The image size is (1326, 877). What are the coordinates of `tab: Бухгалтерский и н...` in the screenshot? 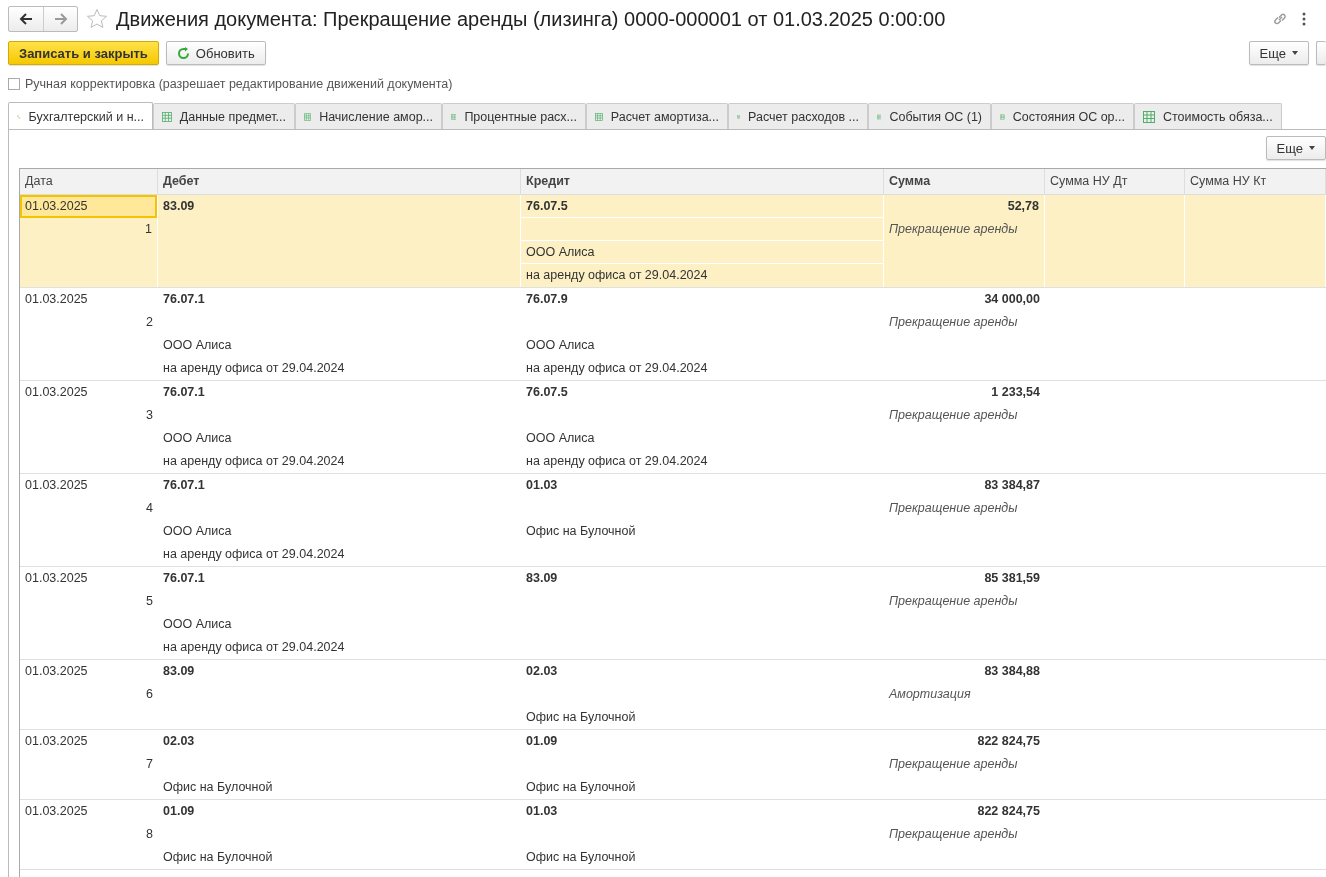 It's located at (80, 115).